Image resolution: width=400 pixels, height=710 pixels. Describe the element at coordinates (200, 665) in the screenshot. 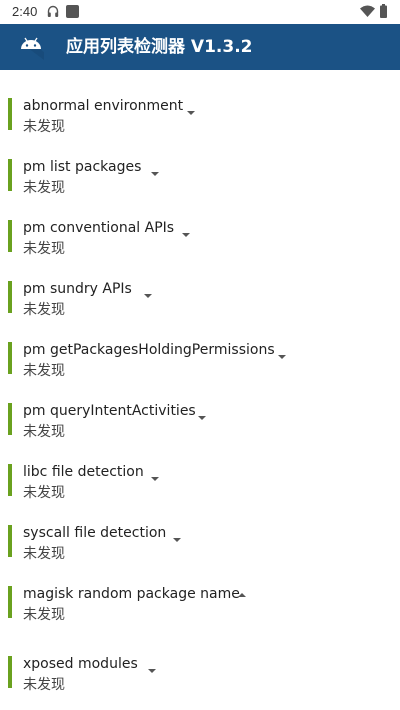

I see `detection-row-xposed-modules: xposed modules 未发现` at that location.